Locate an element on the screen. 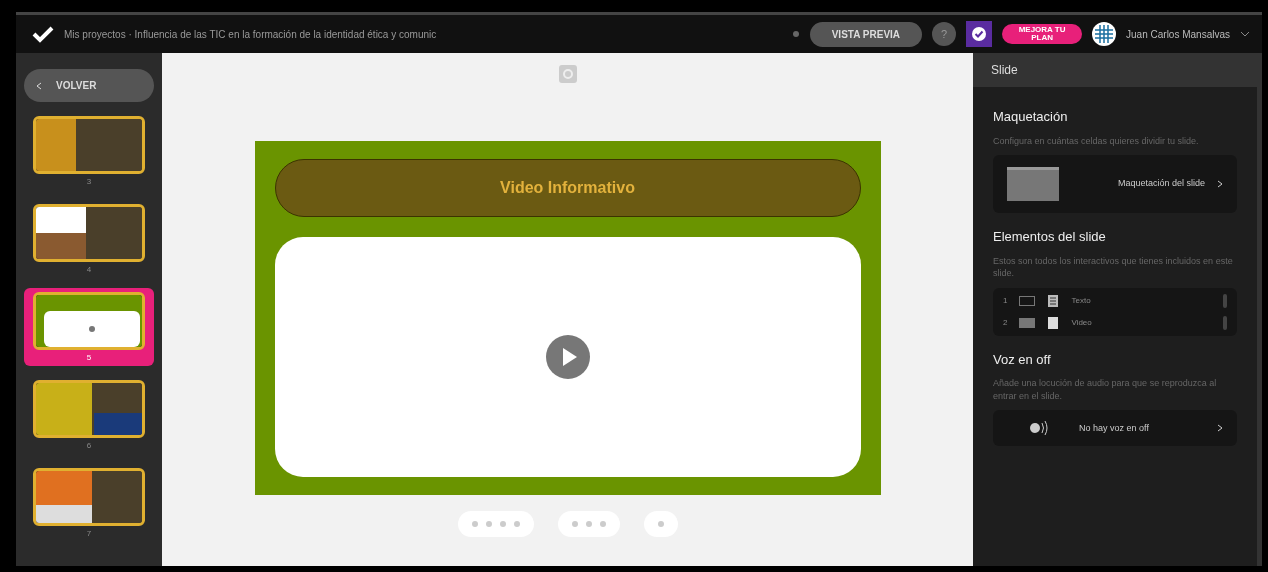 The height and width of the screenshot is (572, 1268). element-label: Video is located at coordinates (1141, 322).